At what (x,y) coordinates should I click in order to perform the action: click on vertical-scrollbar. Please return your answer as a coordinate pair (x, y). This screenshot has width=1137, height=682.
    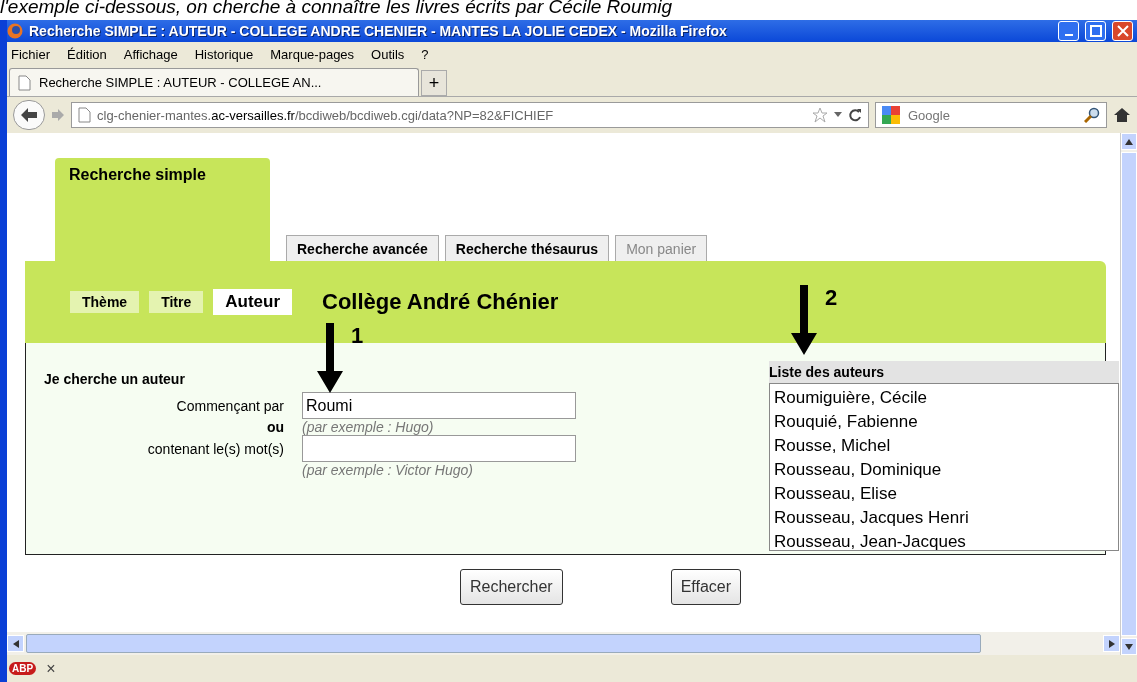
    Looking at the image, I should click on (1128, 394).